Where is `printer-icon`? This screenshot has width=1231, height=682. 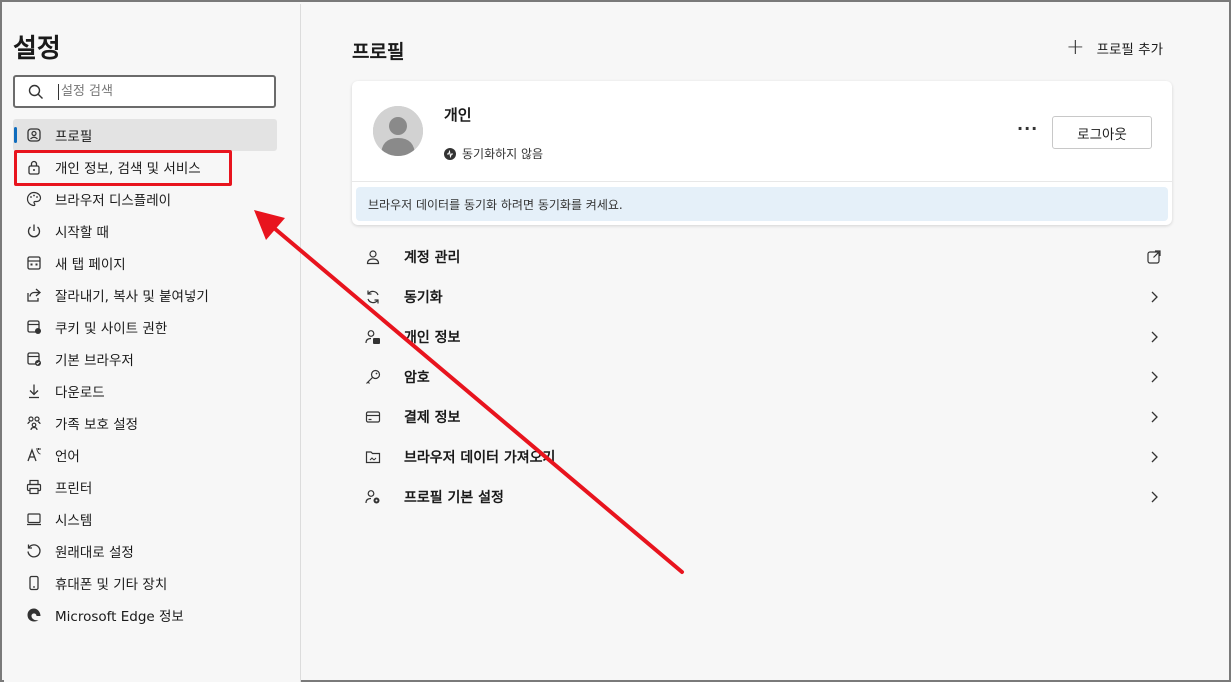 printer-icon is located at coordinates (34, 487).